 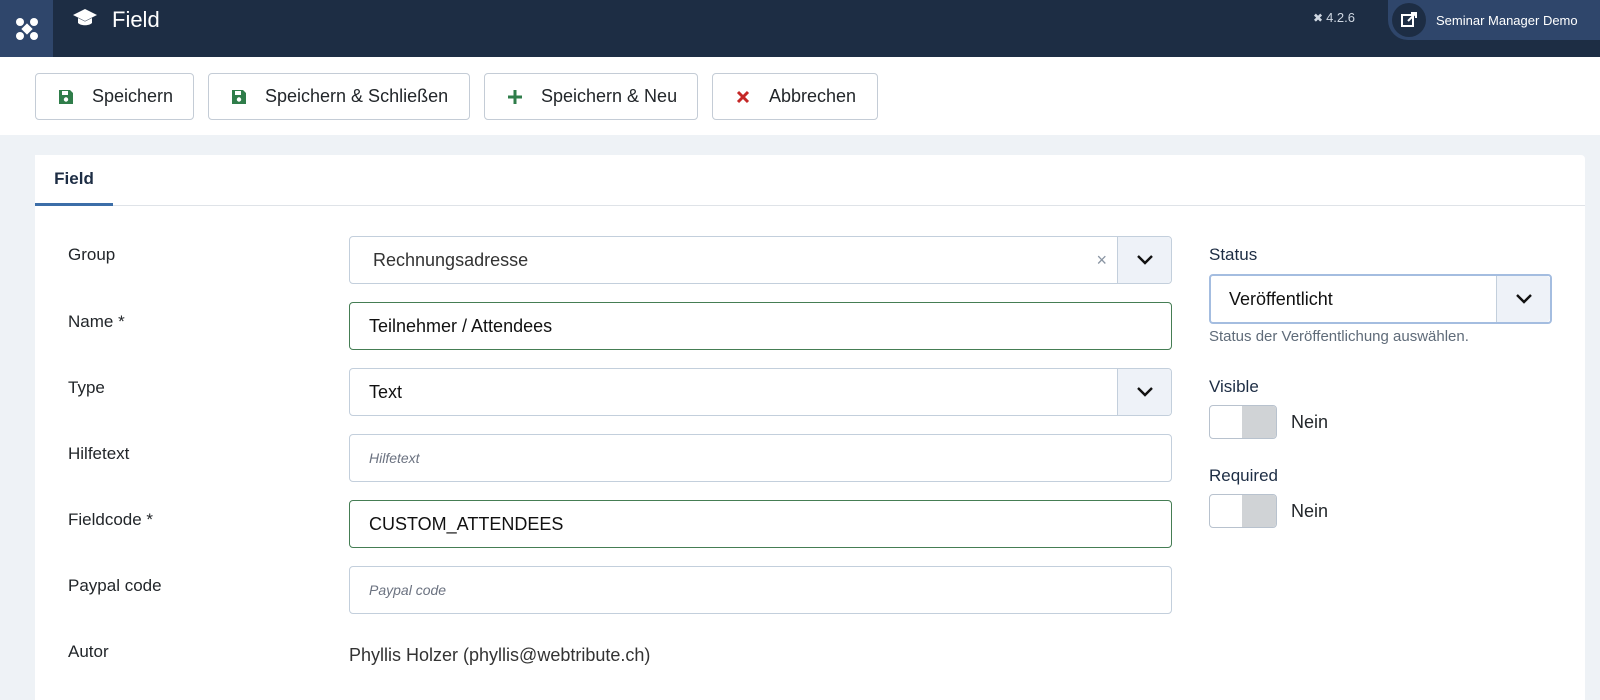 I want to click on save-close-button: Speichern & Schließen, so click(x=339, y=96).